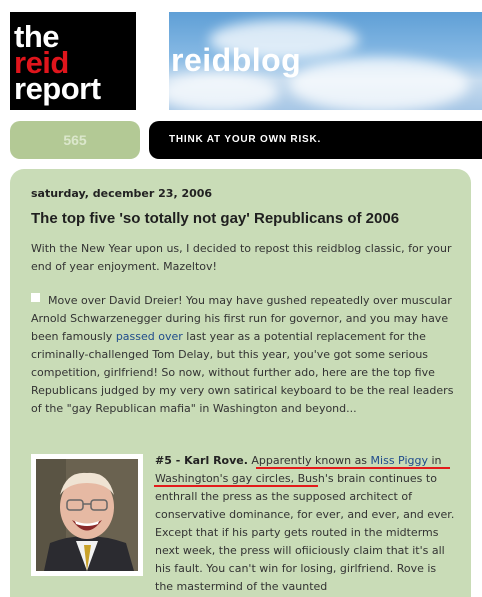  I want to click on hit-counter: 565, so click(75, 140).